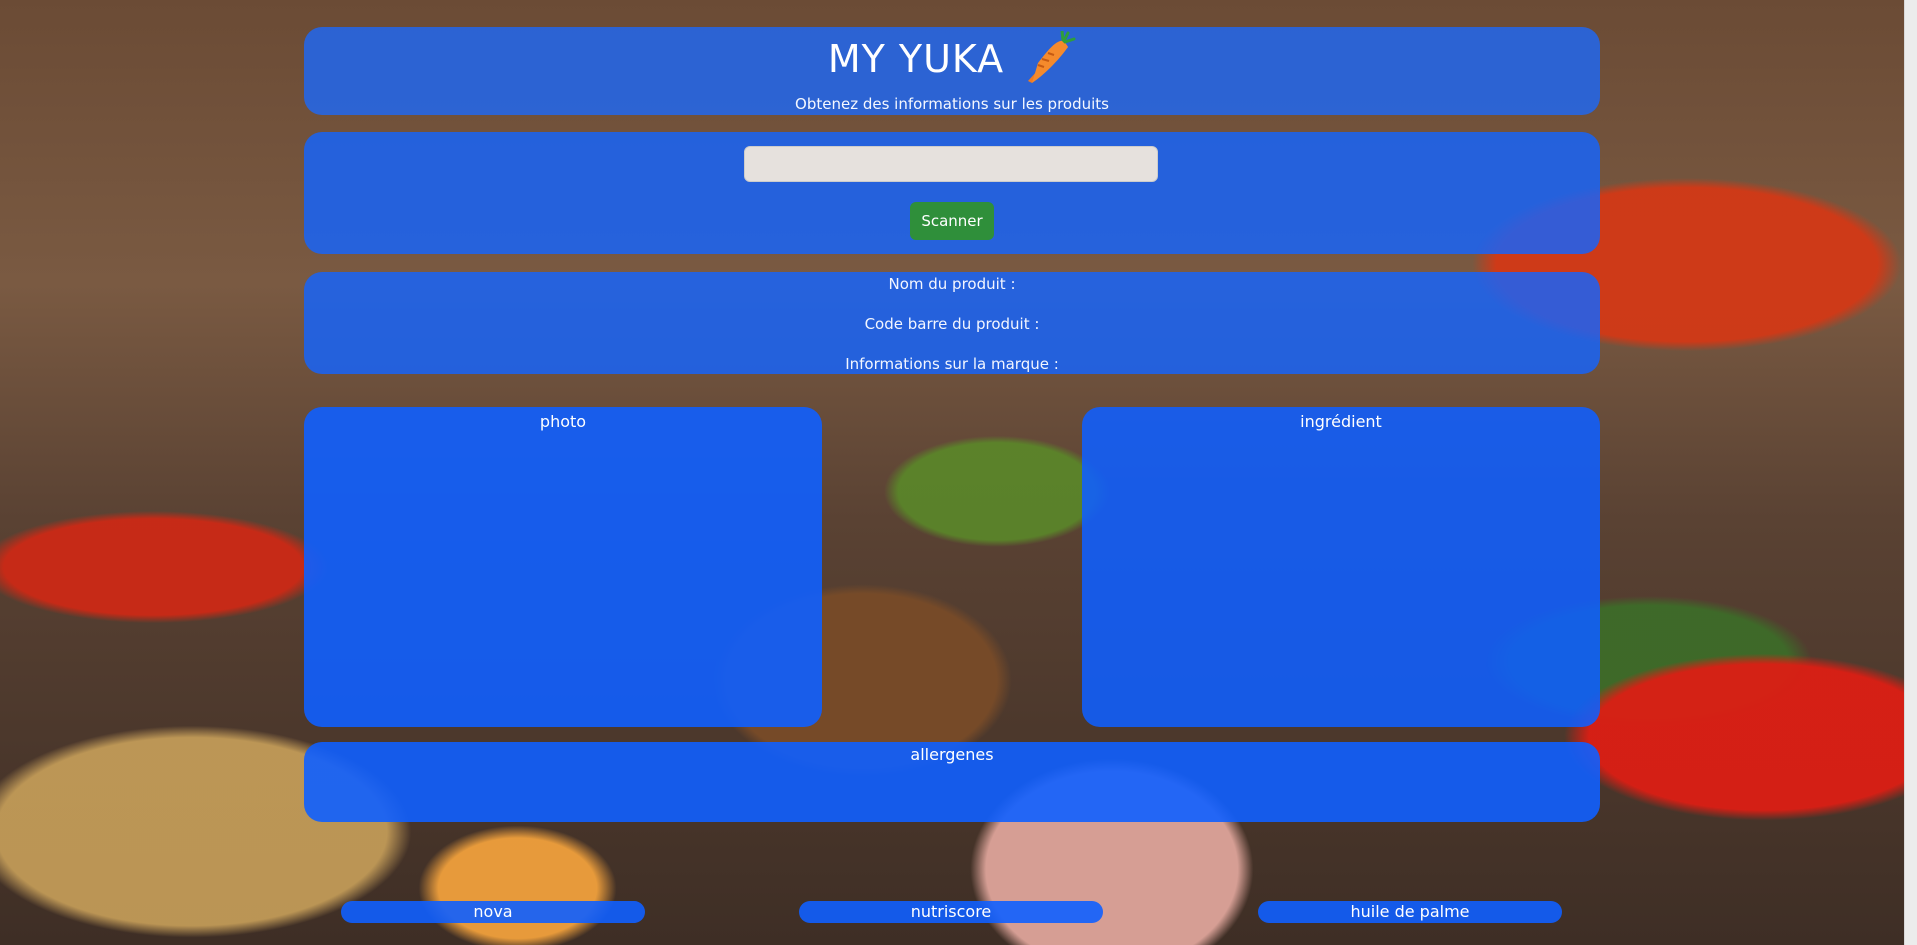  I want to click on photo-label: photo, so click(563, 421).